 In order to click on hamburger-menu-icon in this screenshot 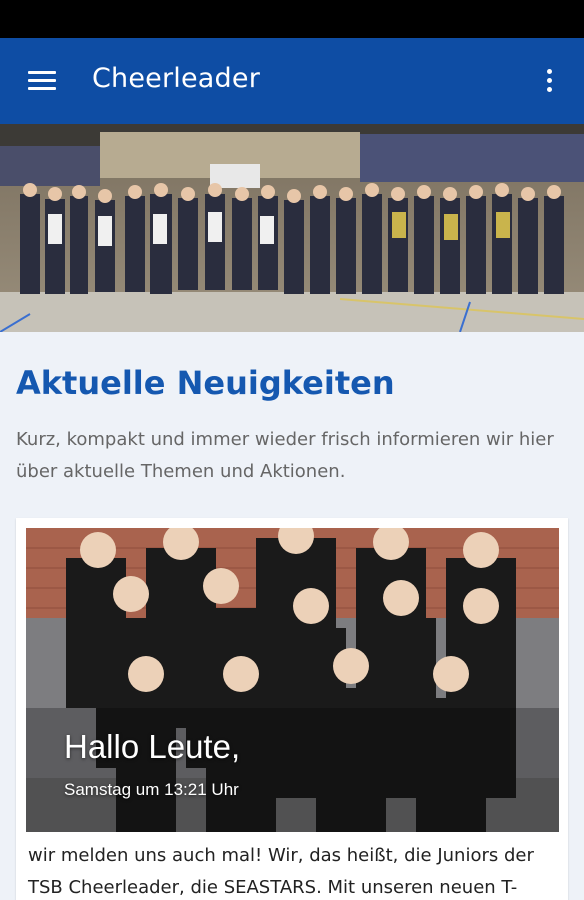, I will do `click(43, 81)`.